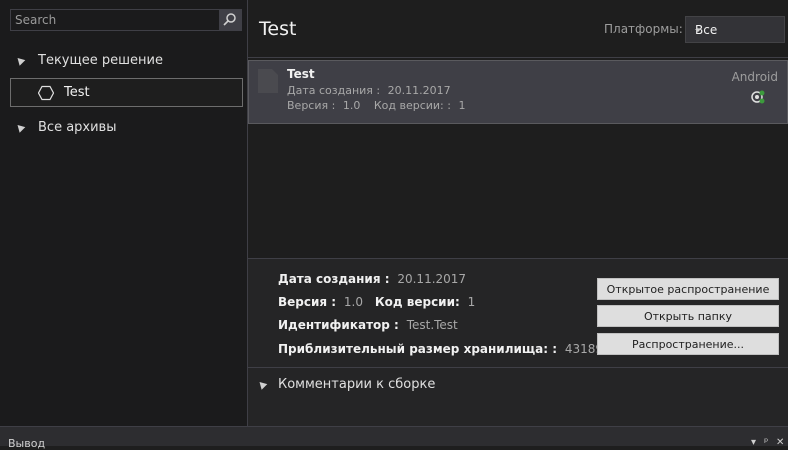 Image resolution: width=788 pixels, height=450 pixels. I want to click on platforms-label: Платформы:, so click(643, 29).